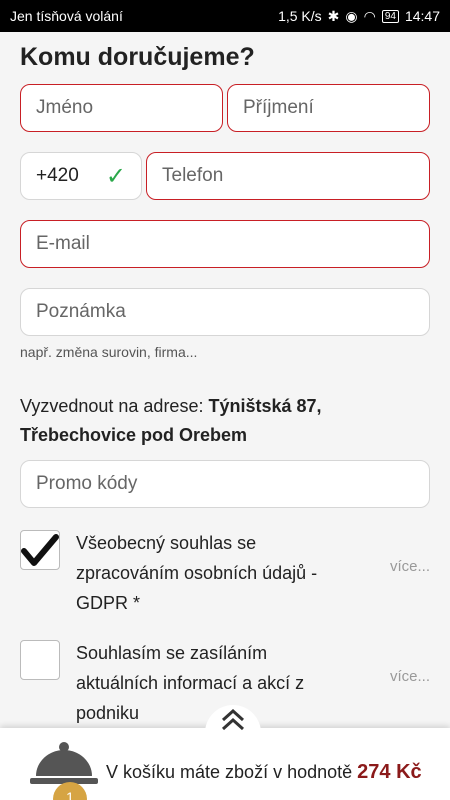 This screenshot has height=800, width=450. I want to click on promo-code-field: Promo kódy, so click(225, 484).